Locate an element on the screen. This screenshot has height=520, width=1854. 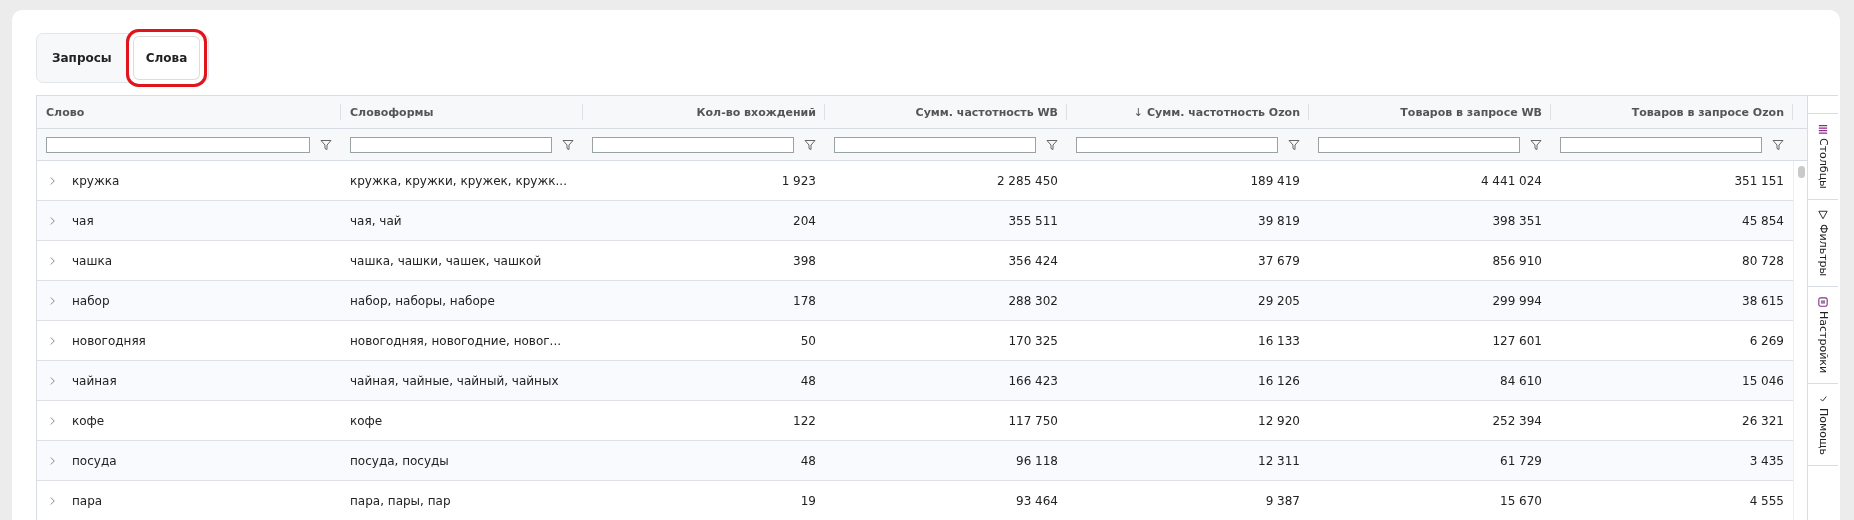
column-header: Товаров в запросе WB is located at coordinates (1430, 112).